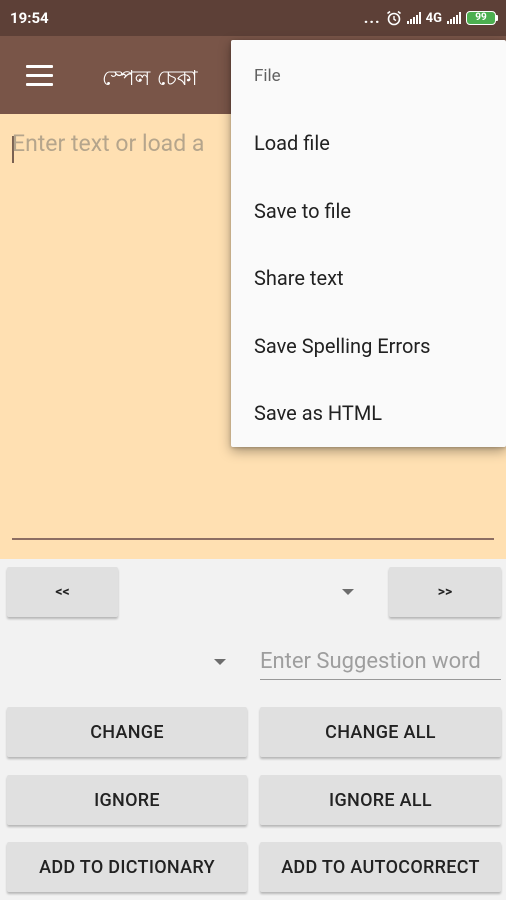 This screenshot has height=900, width=506. Describe the element at coordinates (393, 18) in the screenshot. I see `alarm-icon` at that location.